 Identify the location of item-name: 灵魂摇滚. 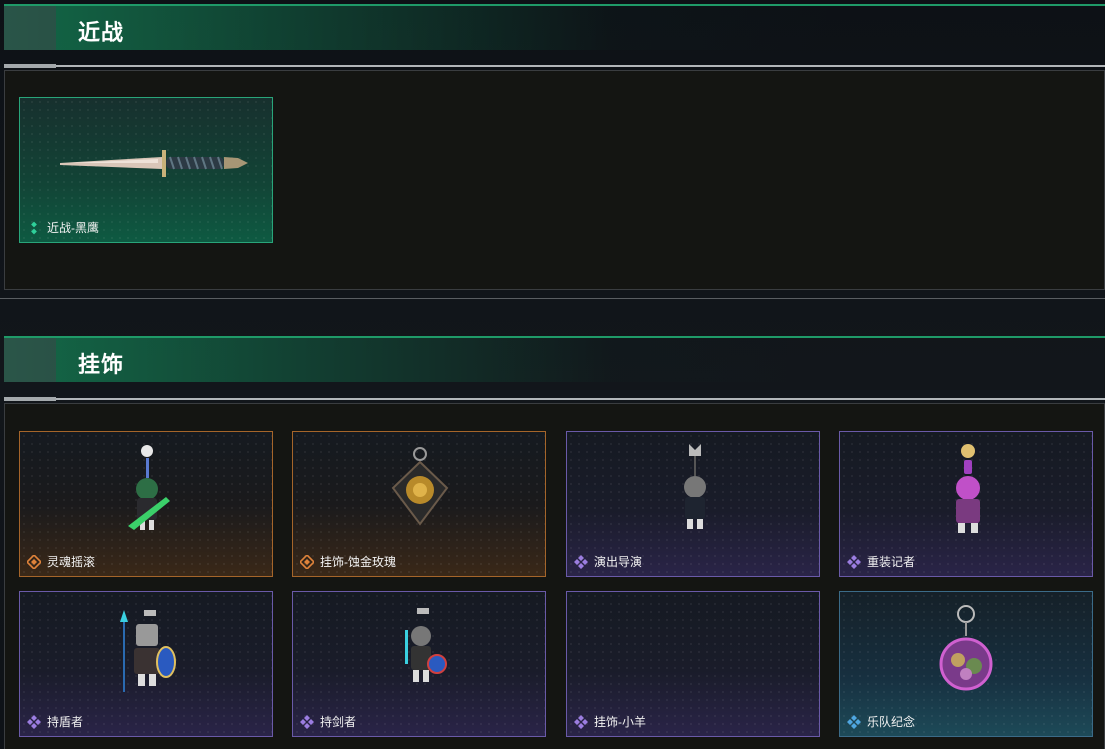
(71, 562).